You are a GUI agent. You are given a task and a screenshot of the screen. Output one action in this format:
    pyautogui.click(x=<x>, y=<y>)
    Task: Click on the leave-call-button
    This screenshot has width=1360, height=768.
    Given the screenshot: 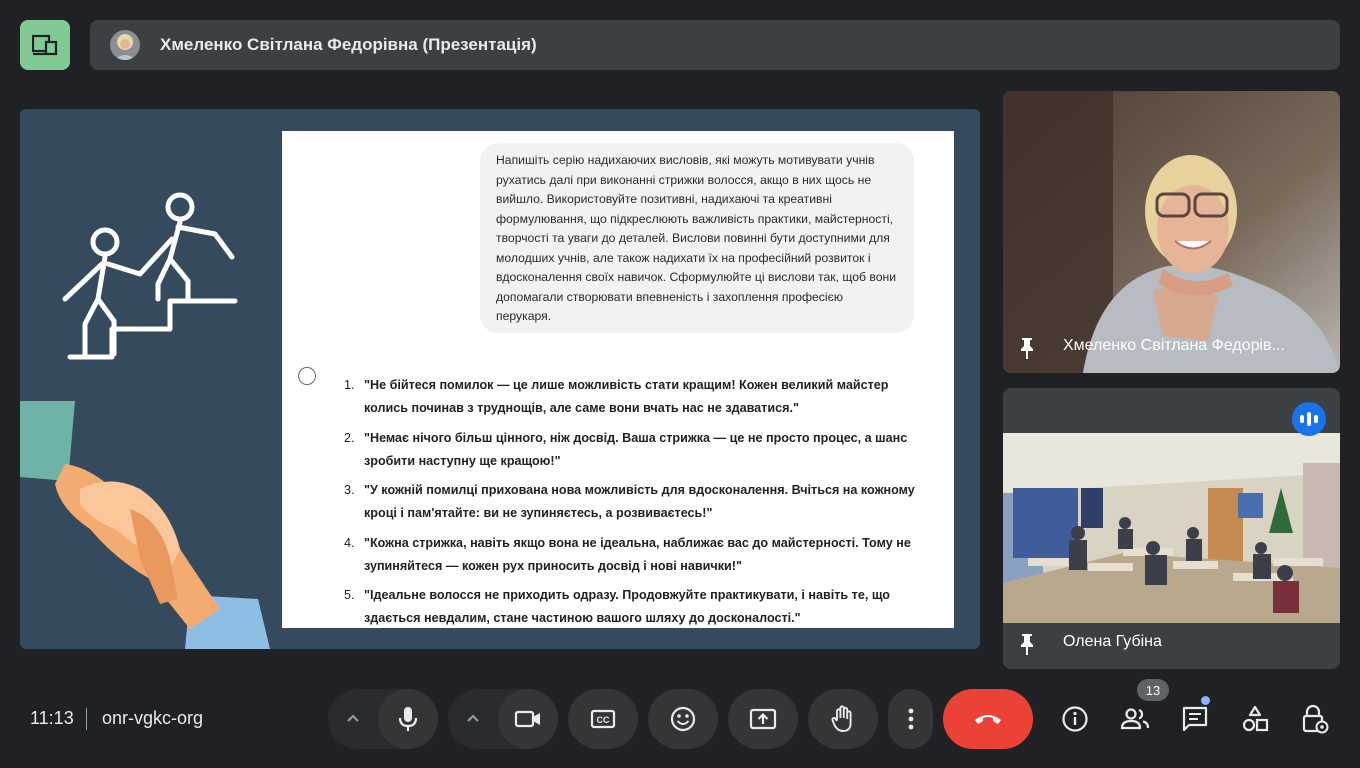 What is the action you would take?
    pyautogui.click(x=988, y=719)
    